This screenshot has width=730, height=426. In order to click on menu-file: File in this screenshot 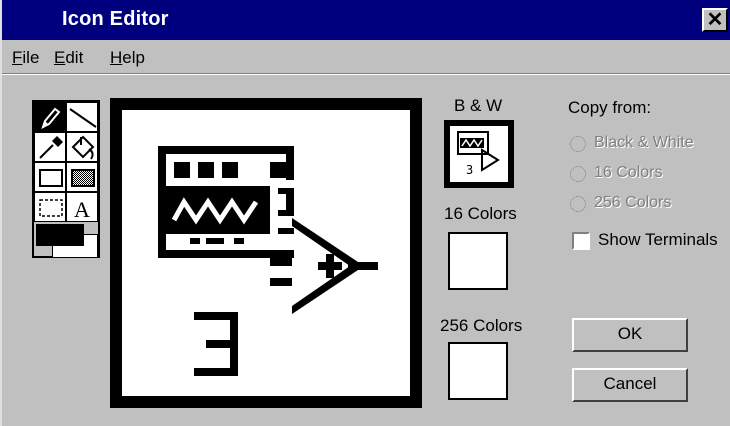, I will do `click(25, 58)`.